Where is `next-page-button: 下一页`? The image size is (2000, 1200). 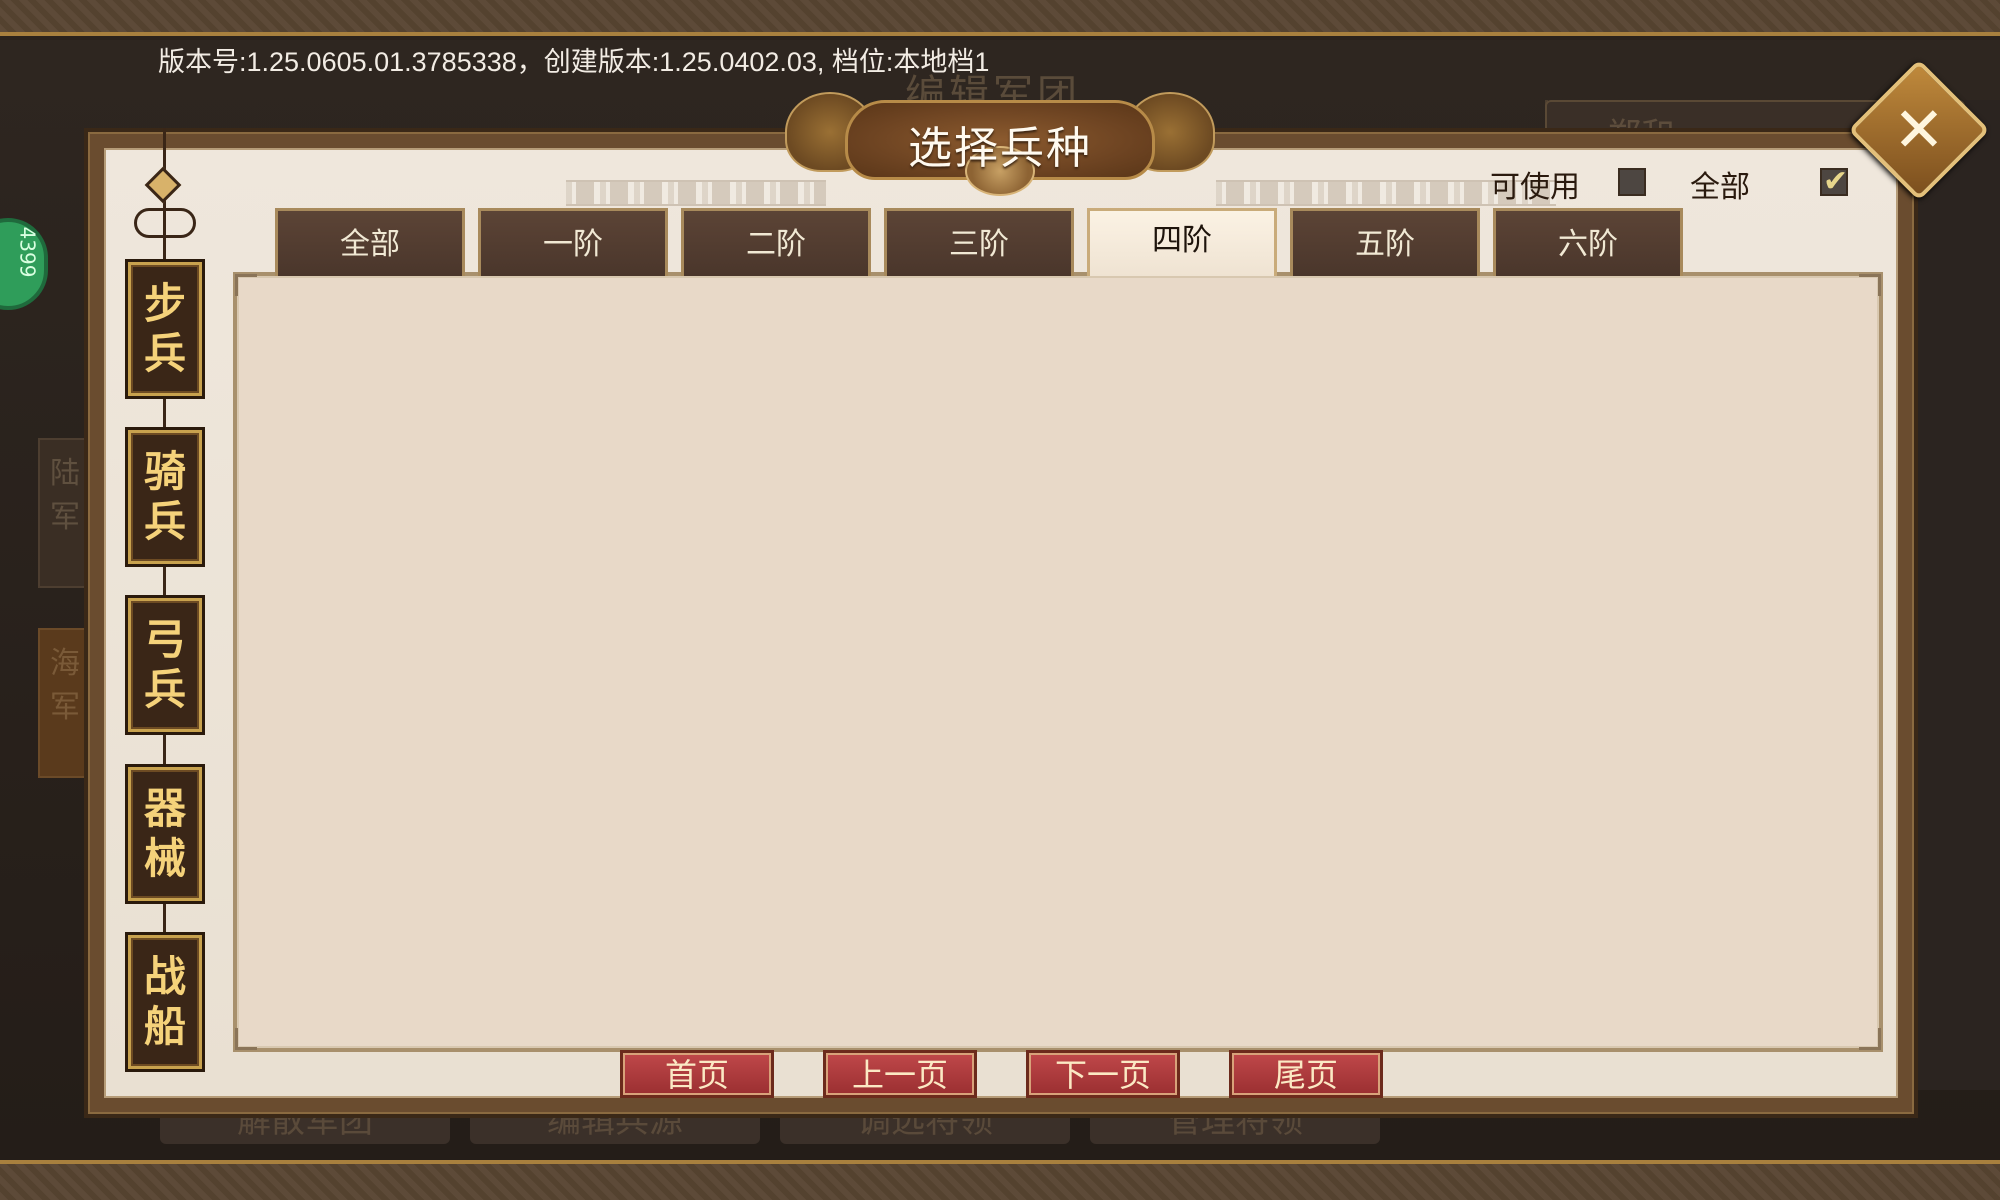
next-page-button: 下一页 is located at coordinates (1103, 1074).